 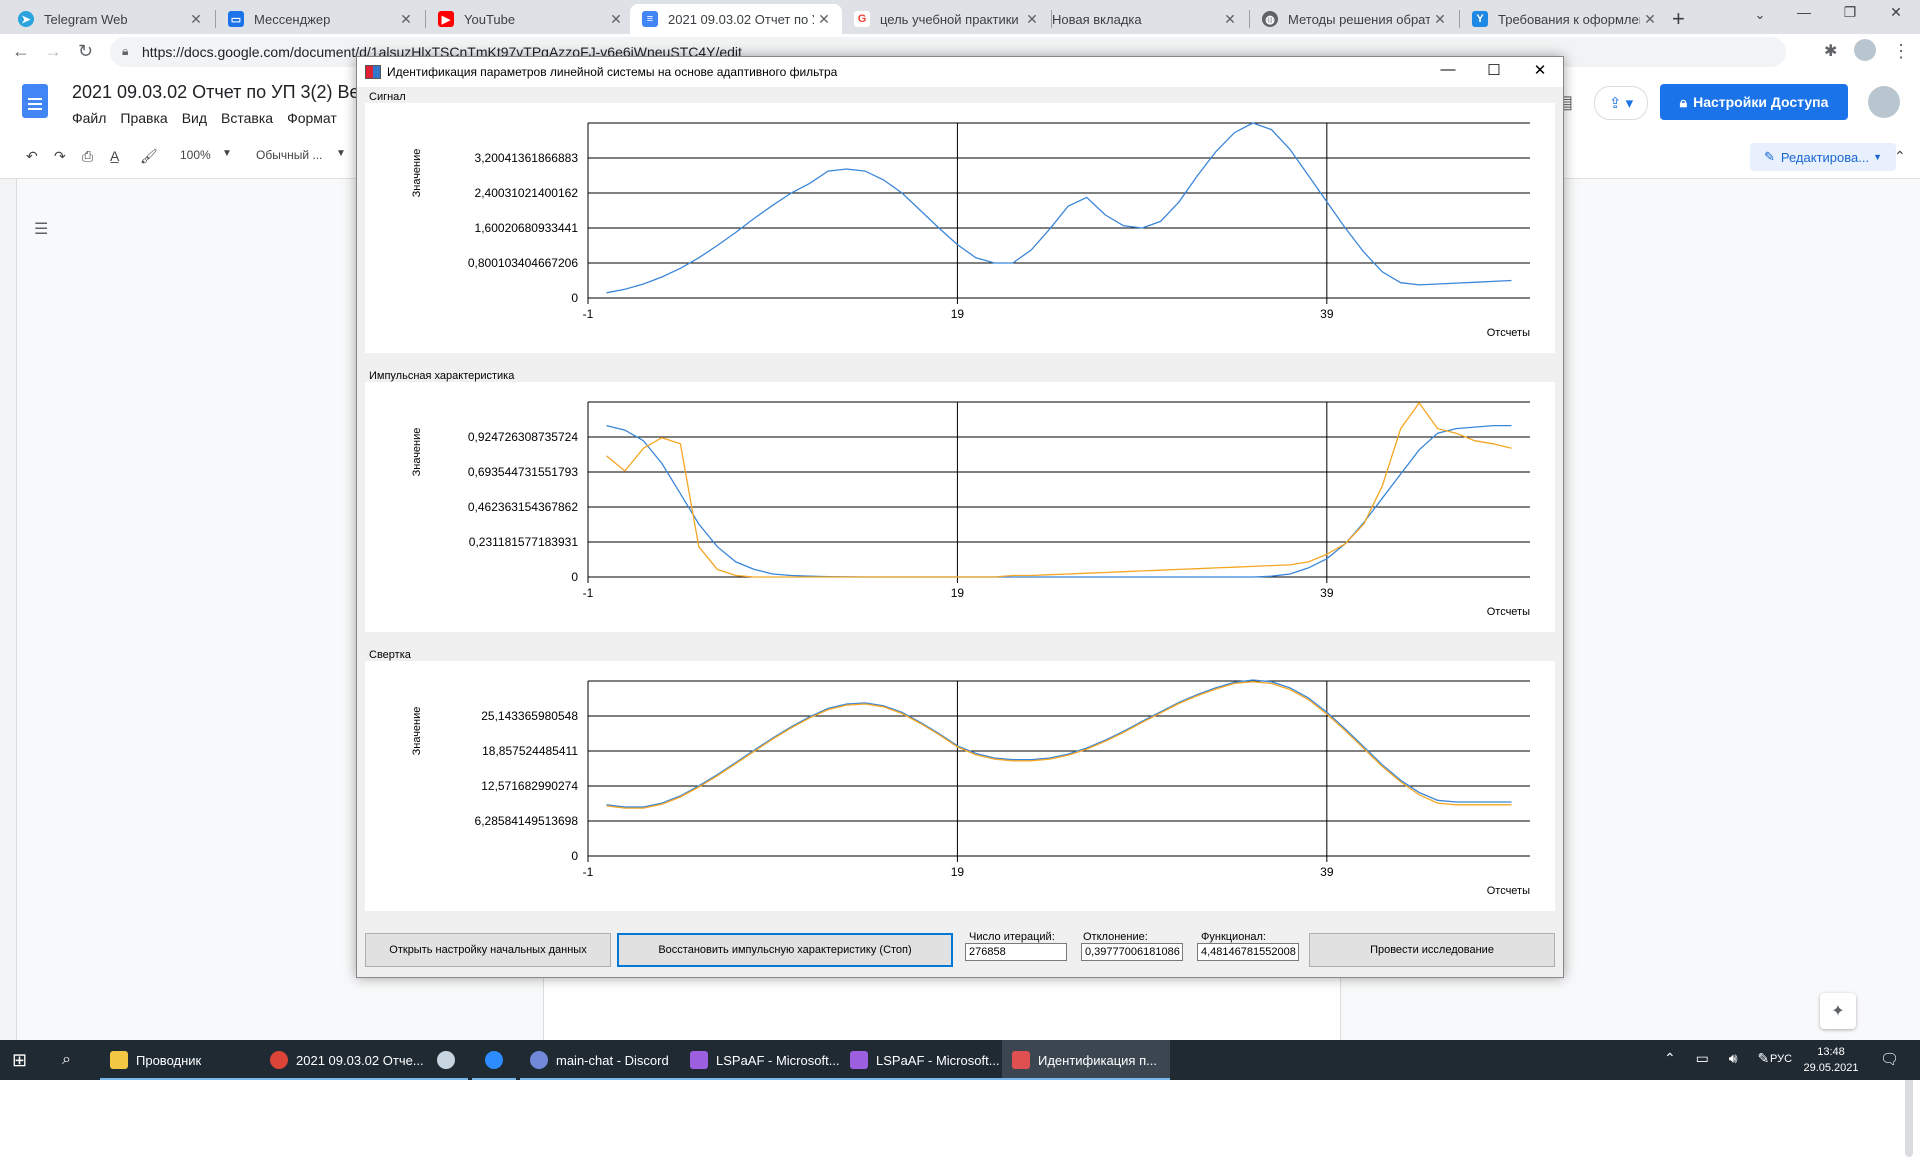 I want to click on lock-icon: 🔒︎, so click(x=125, y=51).